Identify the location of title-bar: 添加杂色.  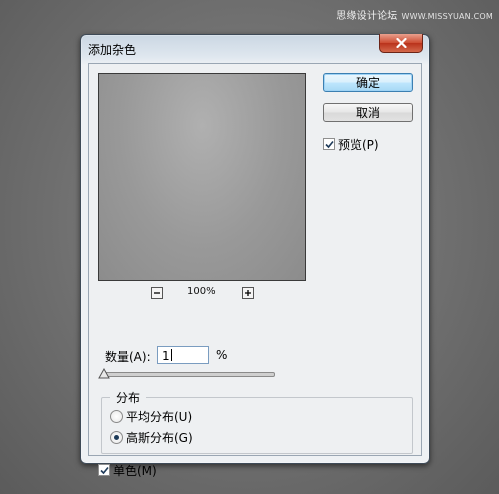
(255, 48).